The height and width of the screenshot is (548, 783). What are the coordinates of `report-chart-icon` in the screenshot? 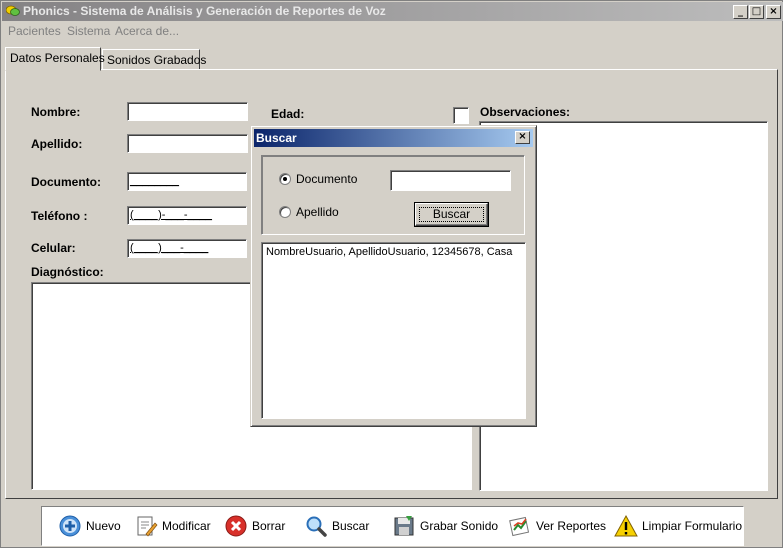 It's located at (520, 526).